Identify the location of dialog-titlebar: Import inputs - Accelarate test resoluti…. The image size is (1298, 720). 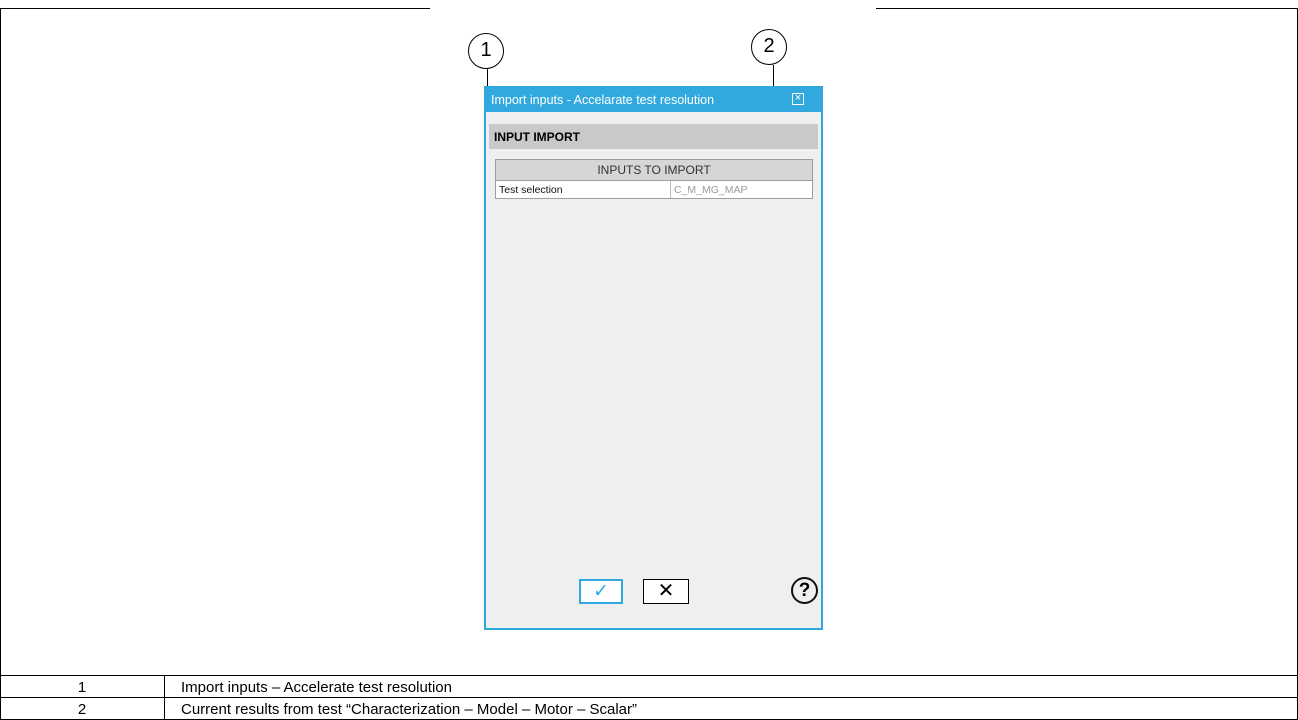
(653, 100).